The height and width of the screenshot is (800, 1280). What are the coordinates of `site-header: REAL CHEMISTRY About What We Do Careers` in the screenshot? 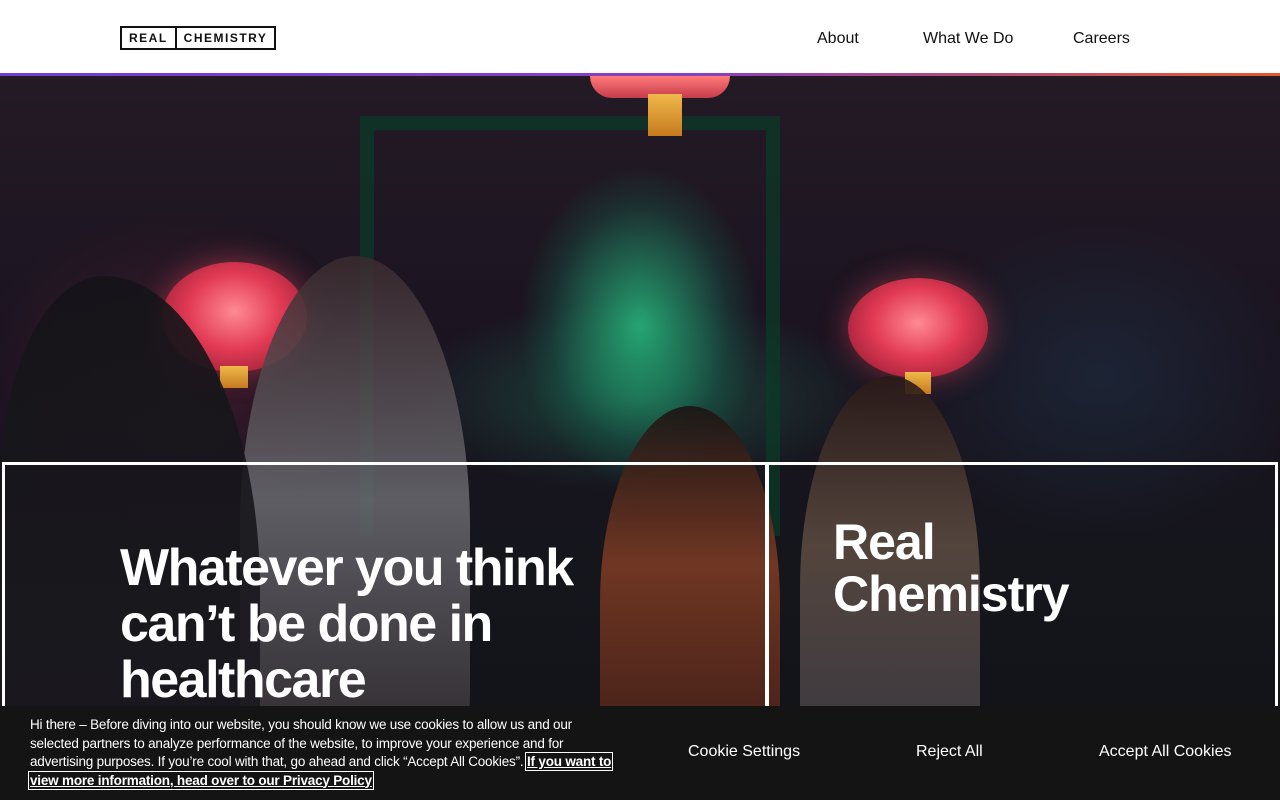 It's located at (640, 37).